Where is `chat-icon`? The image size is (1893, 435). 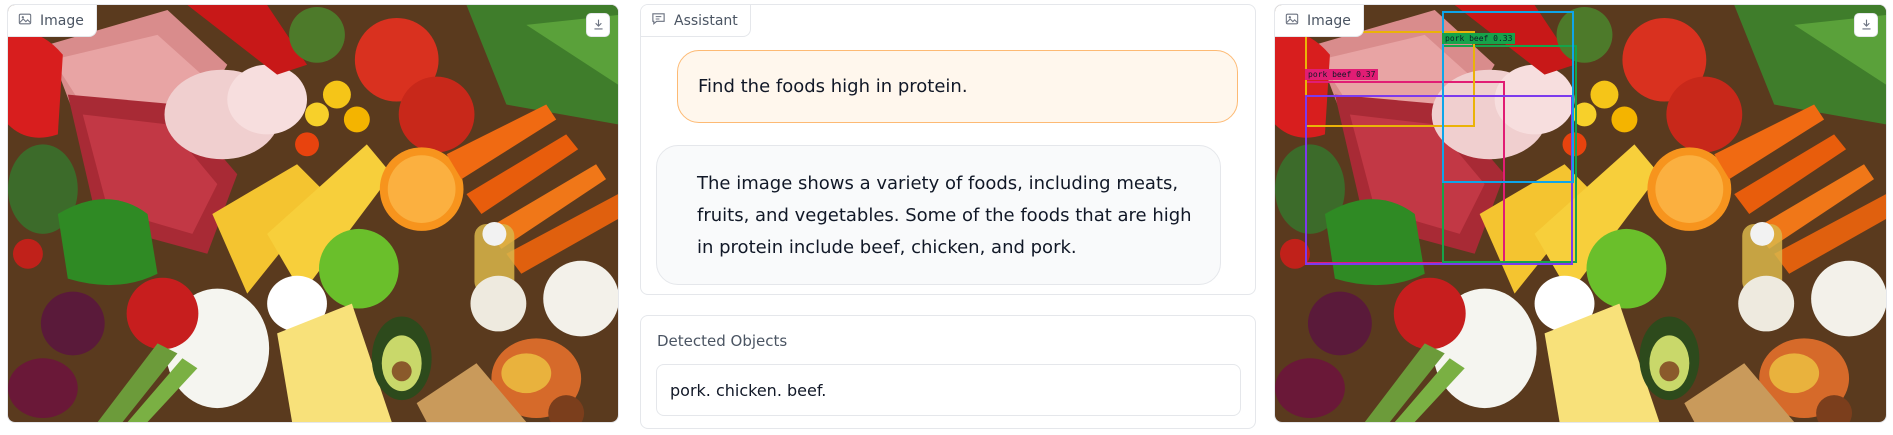
chat-icon is located at coordinates (658, 20).